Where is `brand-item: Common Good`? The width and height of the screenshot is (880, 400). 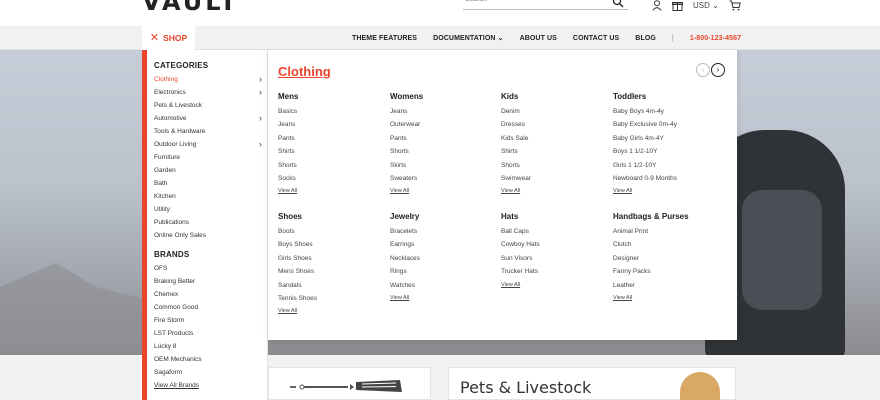 brand-item: Common Good is located at coordinates (208, 307).